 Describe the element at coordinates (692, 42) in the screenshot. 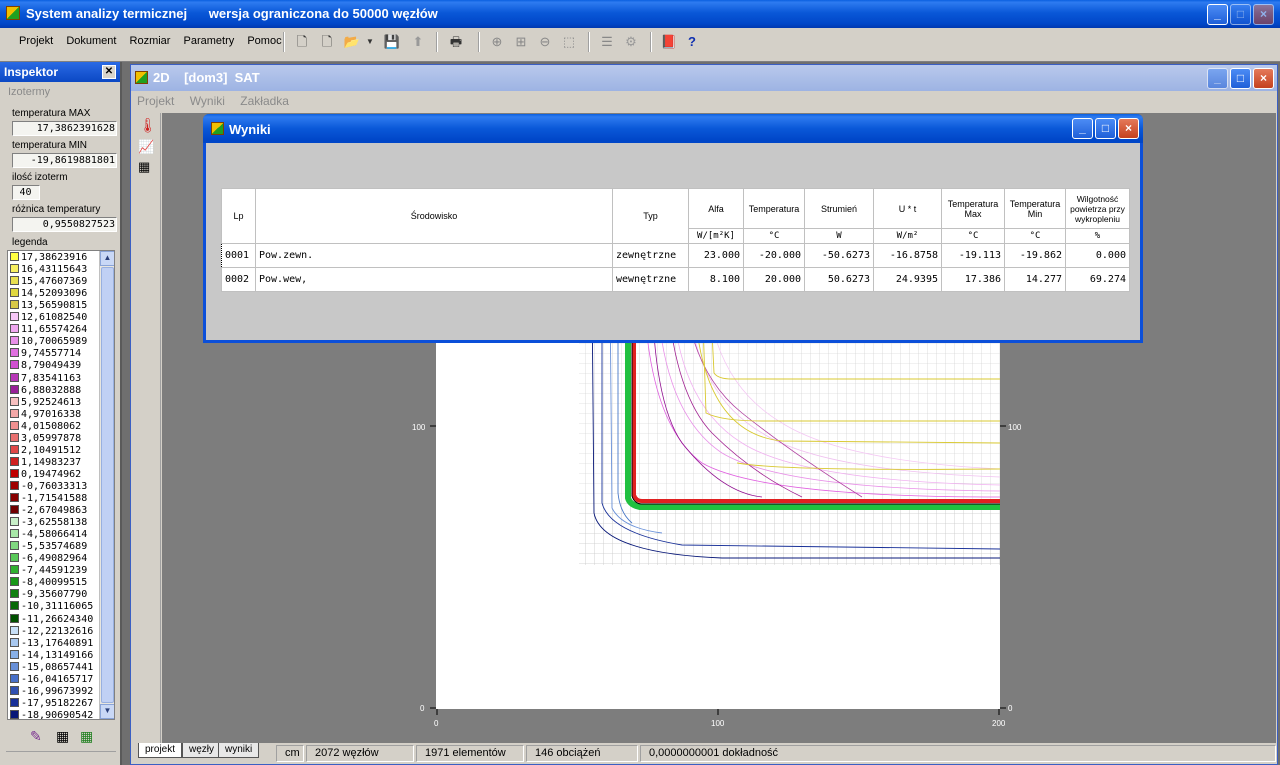

I see `help-question-icon: ?` at that location.